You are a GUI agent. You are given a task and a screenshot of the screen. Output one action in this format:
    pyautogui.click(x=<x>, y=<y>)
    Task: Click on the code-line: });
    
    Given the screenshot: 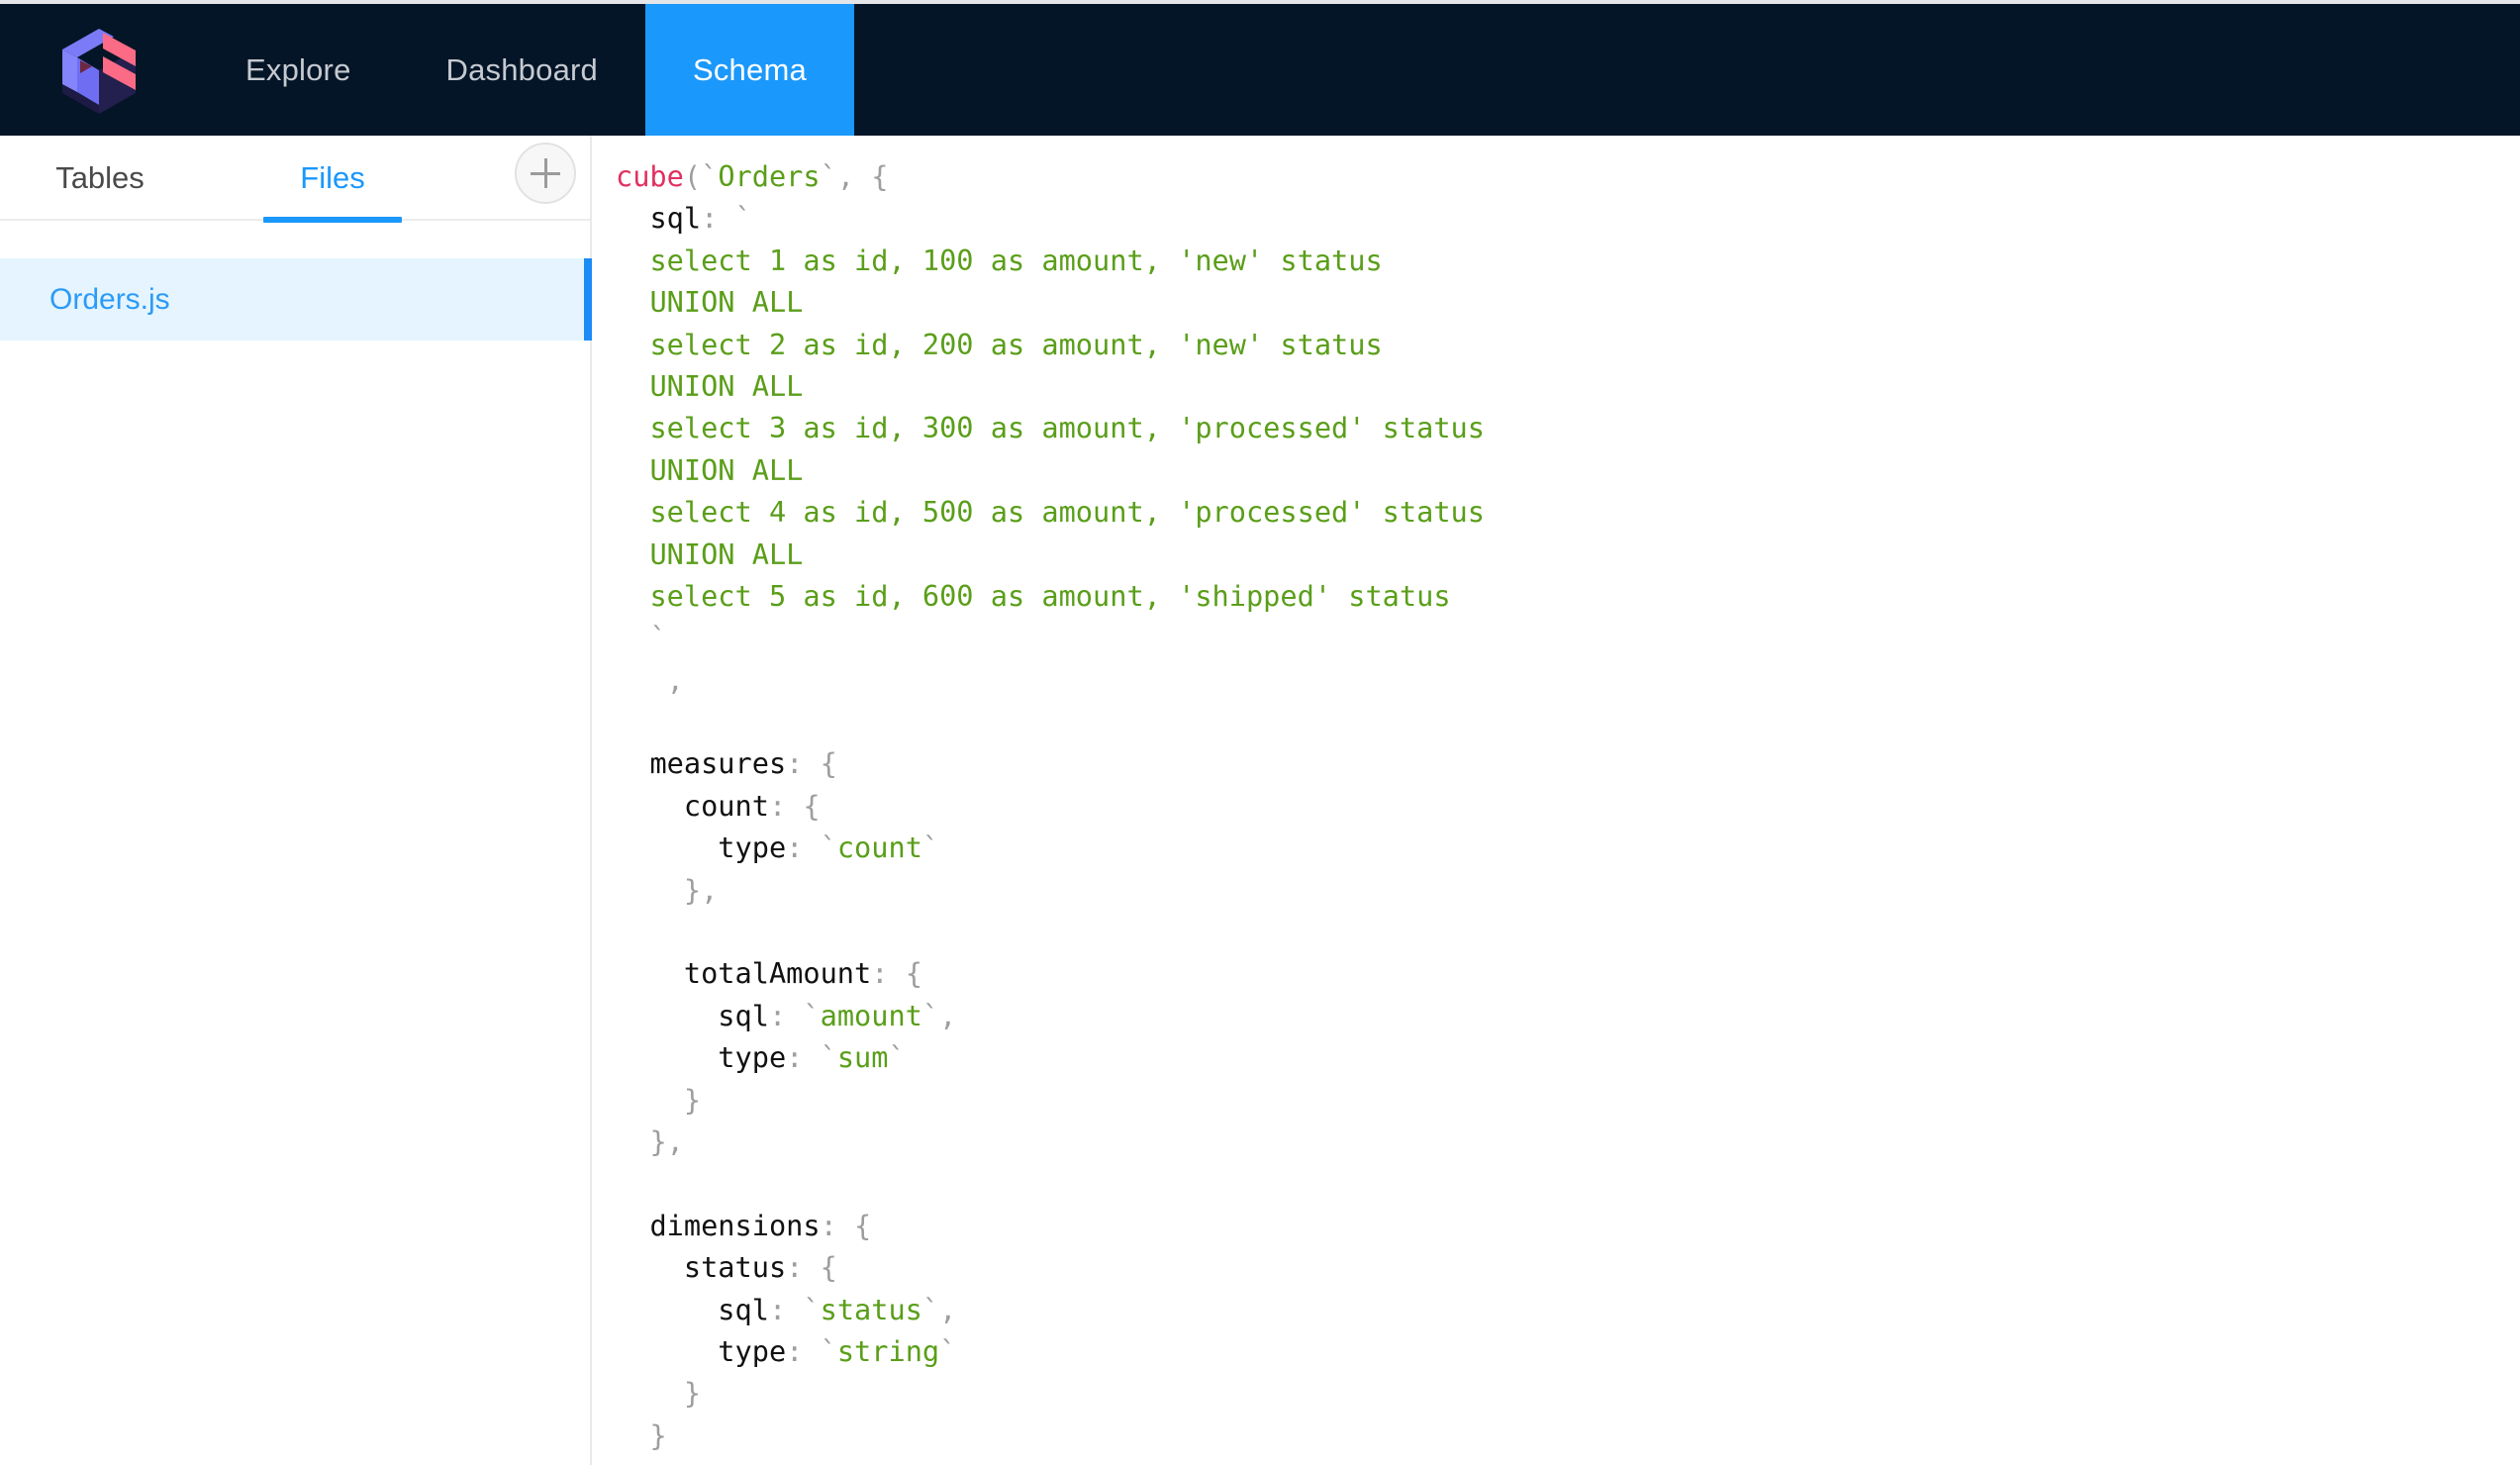 What is the action you would take?
    pyautogui.click(x=1568, y=1460)
    